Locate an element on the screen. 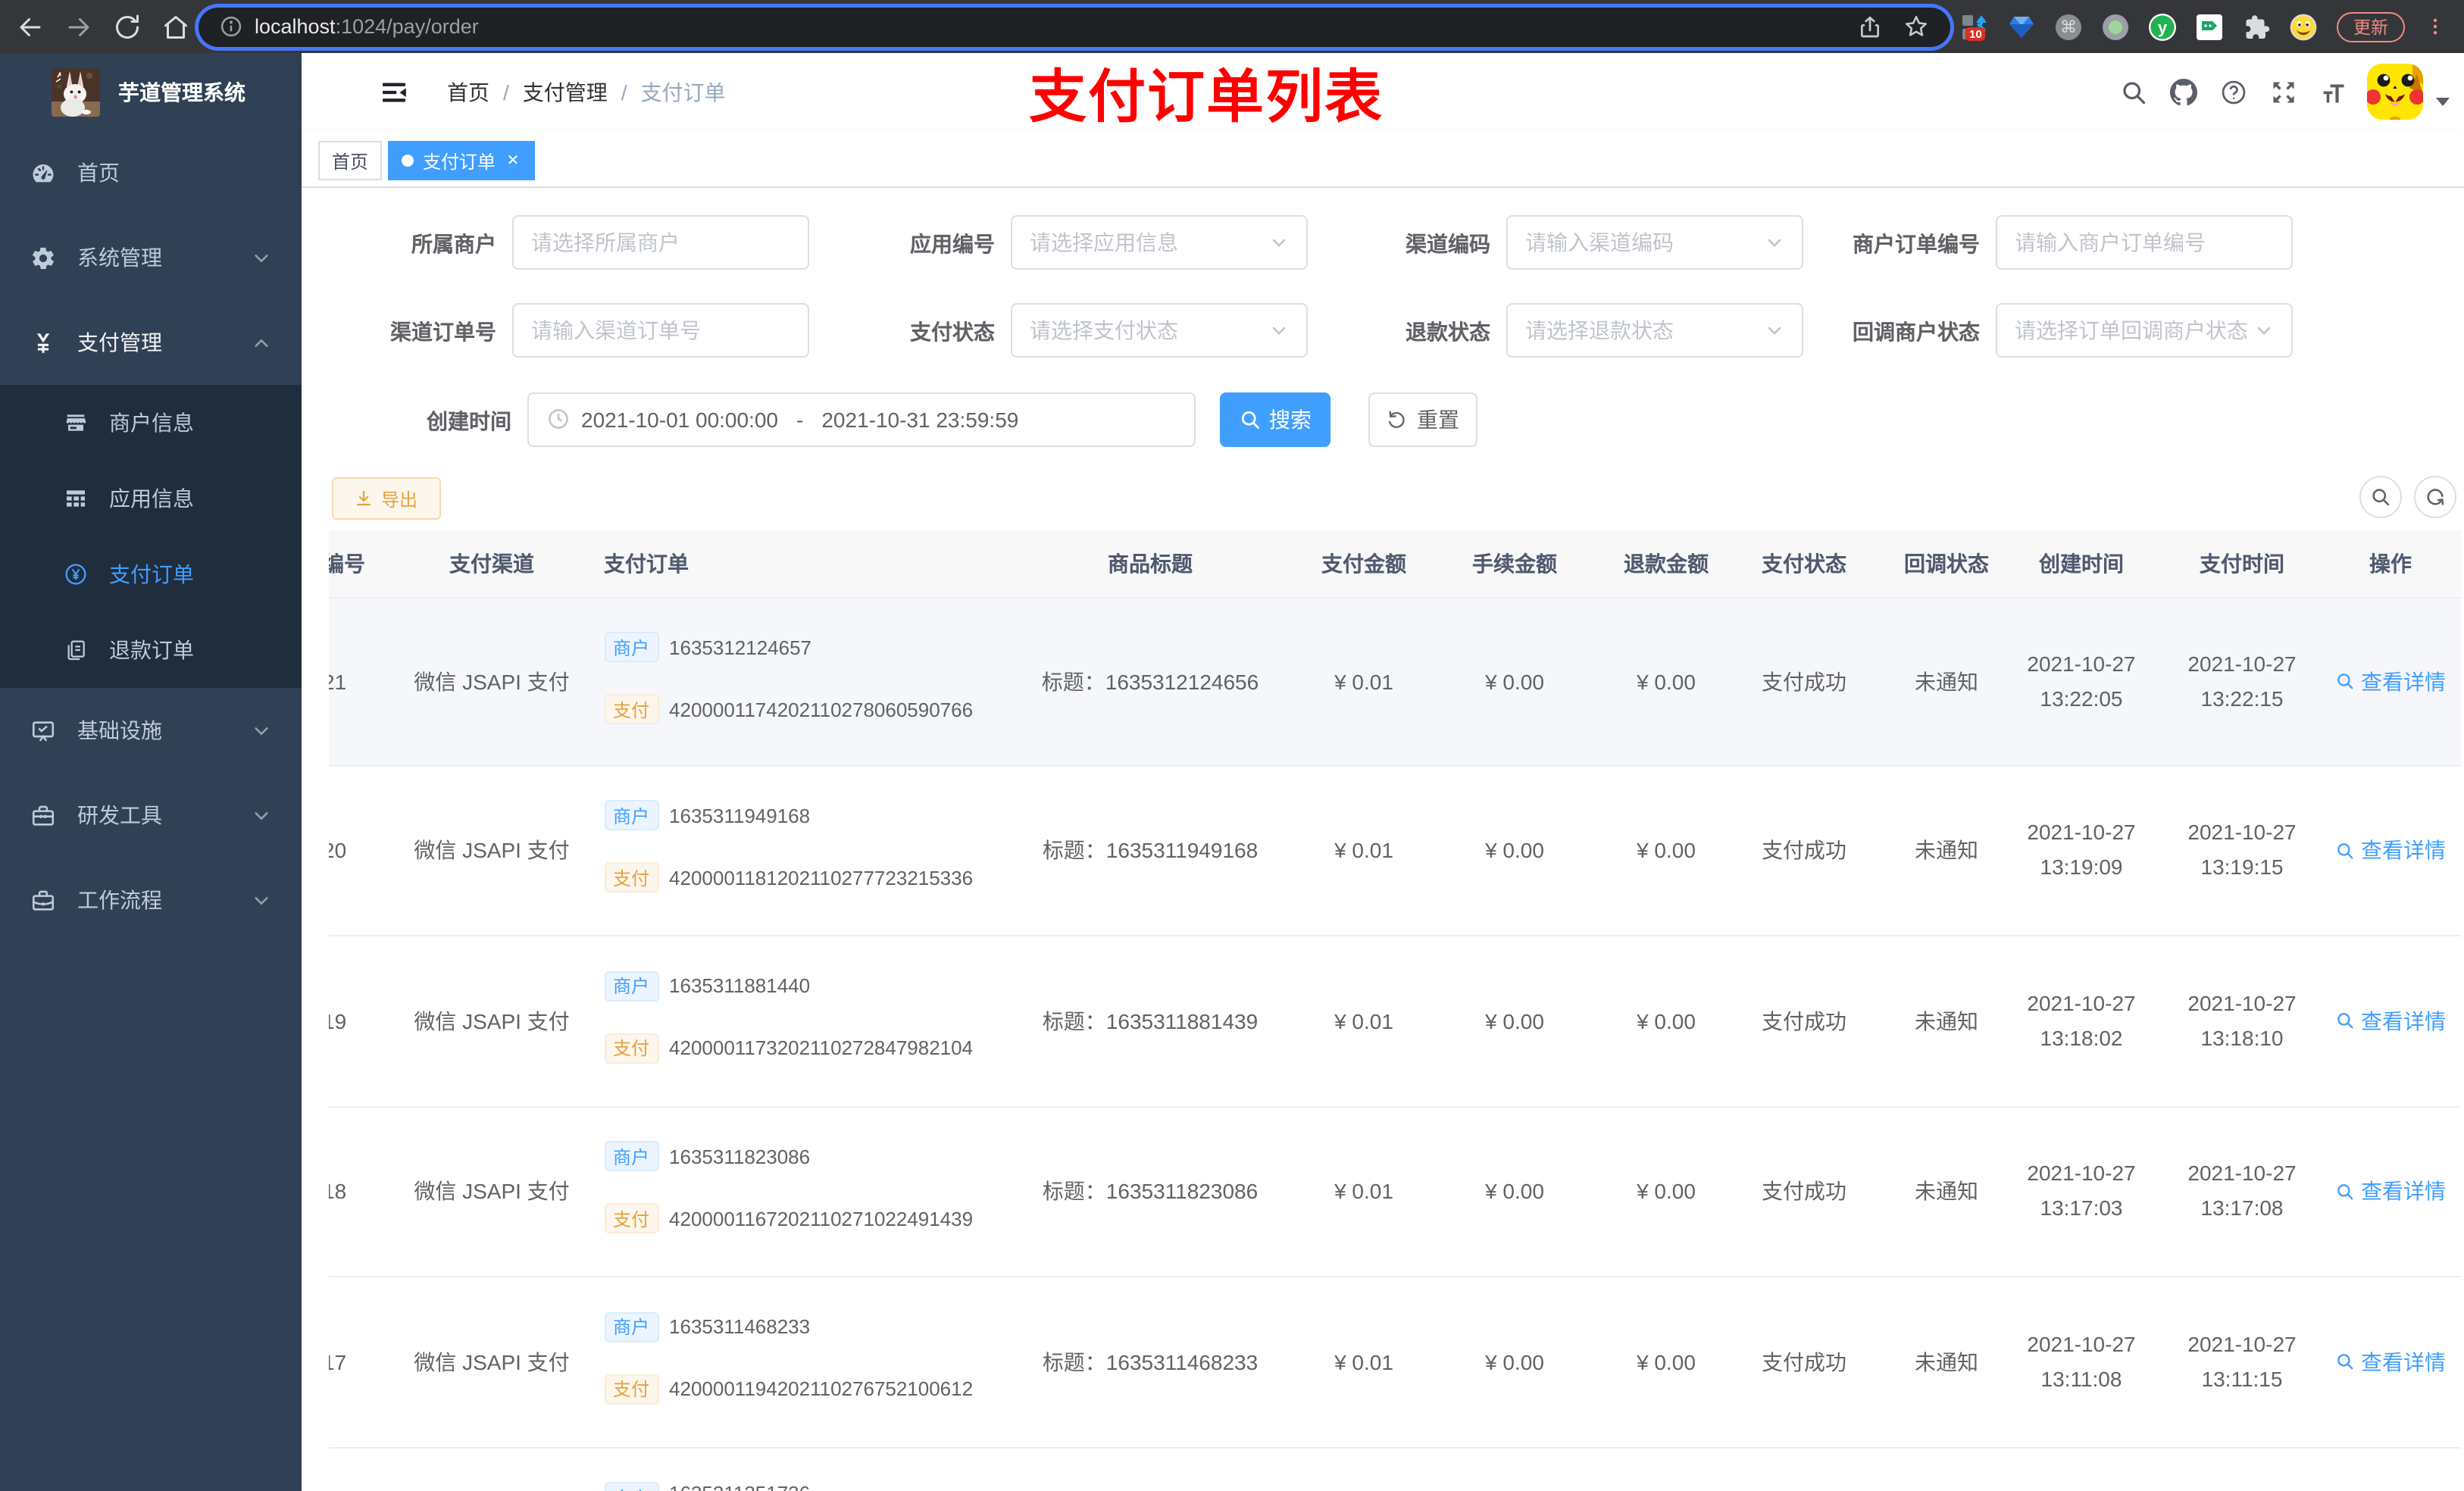  browser-back-button is located at coordinates (30, 26).